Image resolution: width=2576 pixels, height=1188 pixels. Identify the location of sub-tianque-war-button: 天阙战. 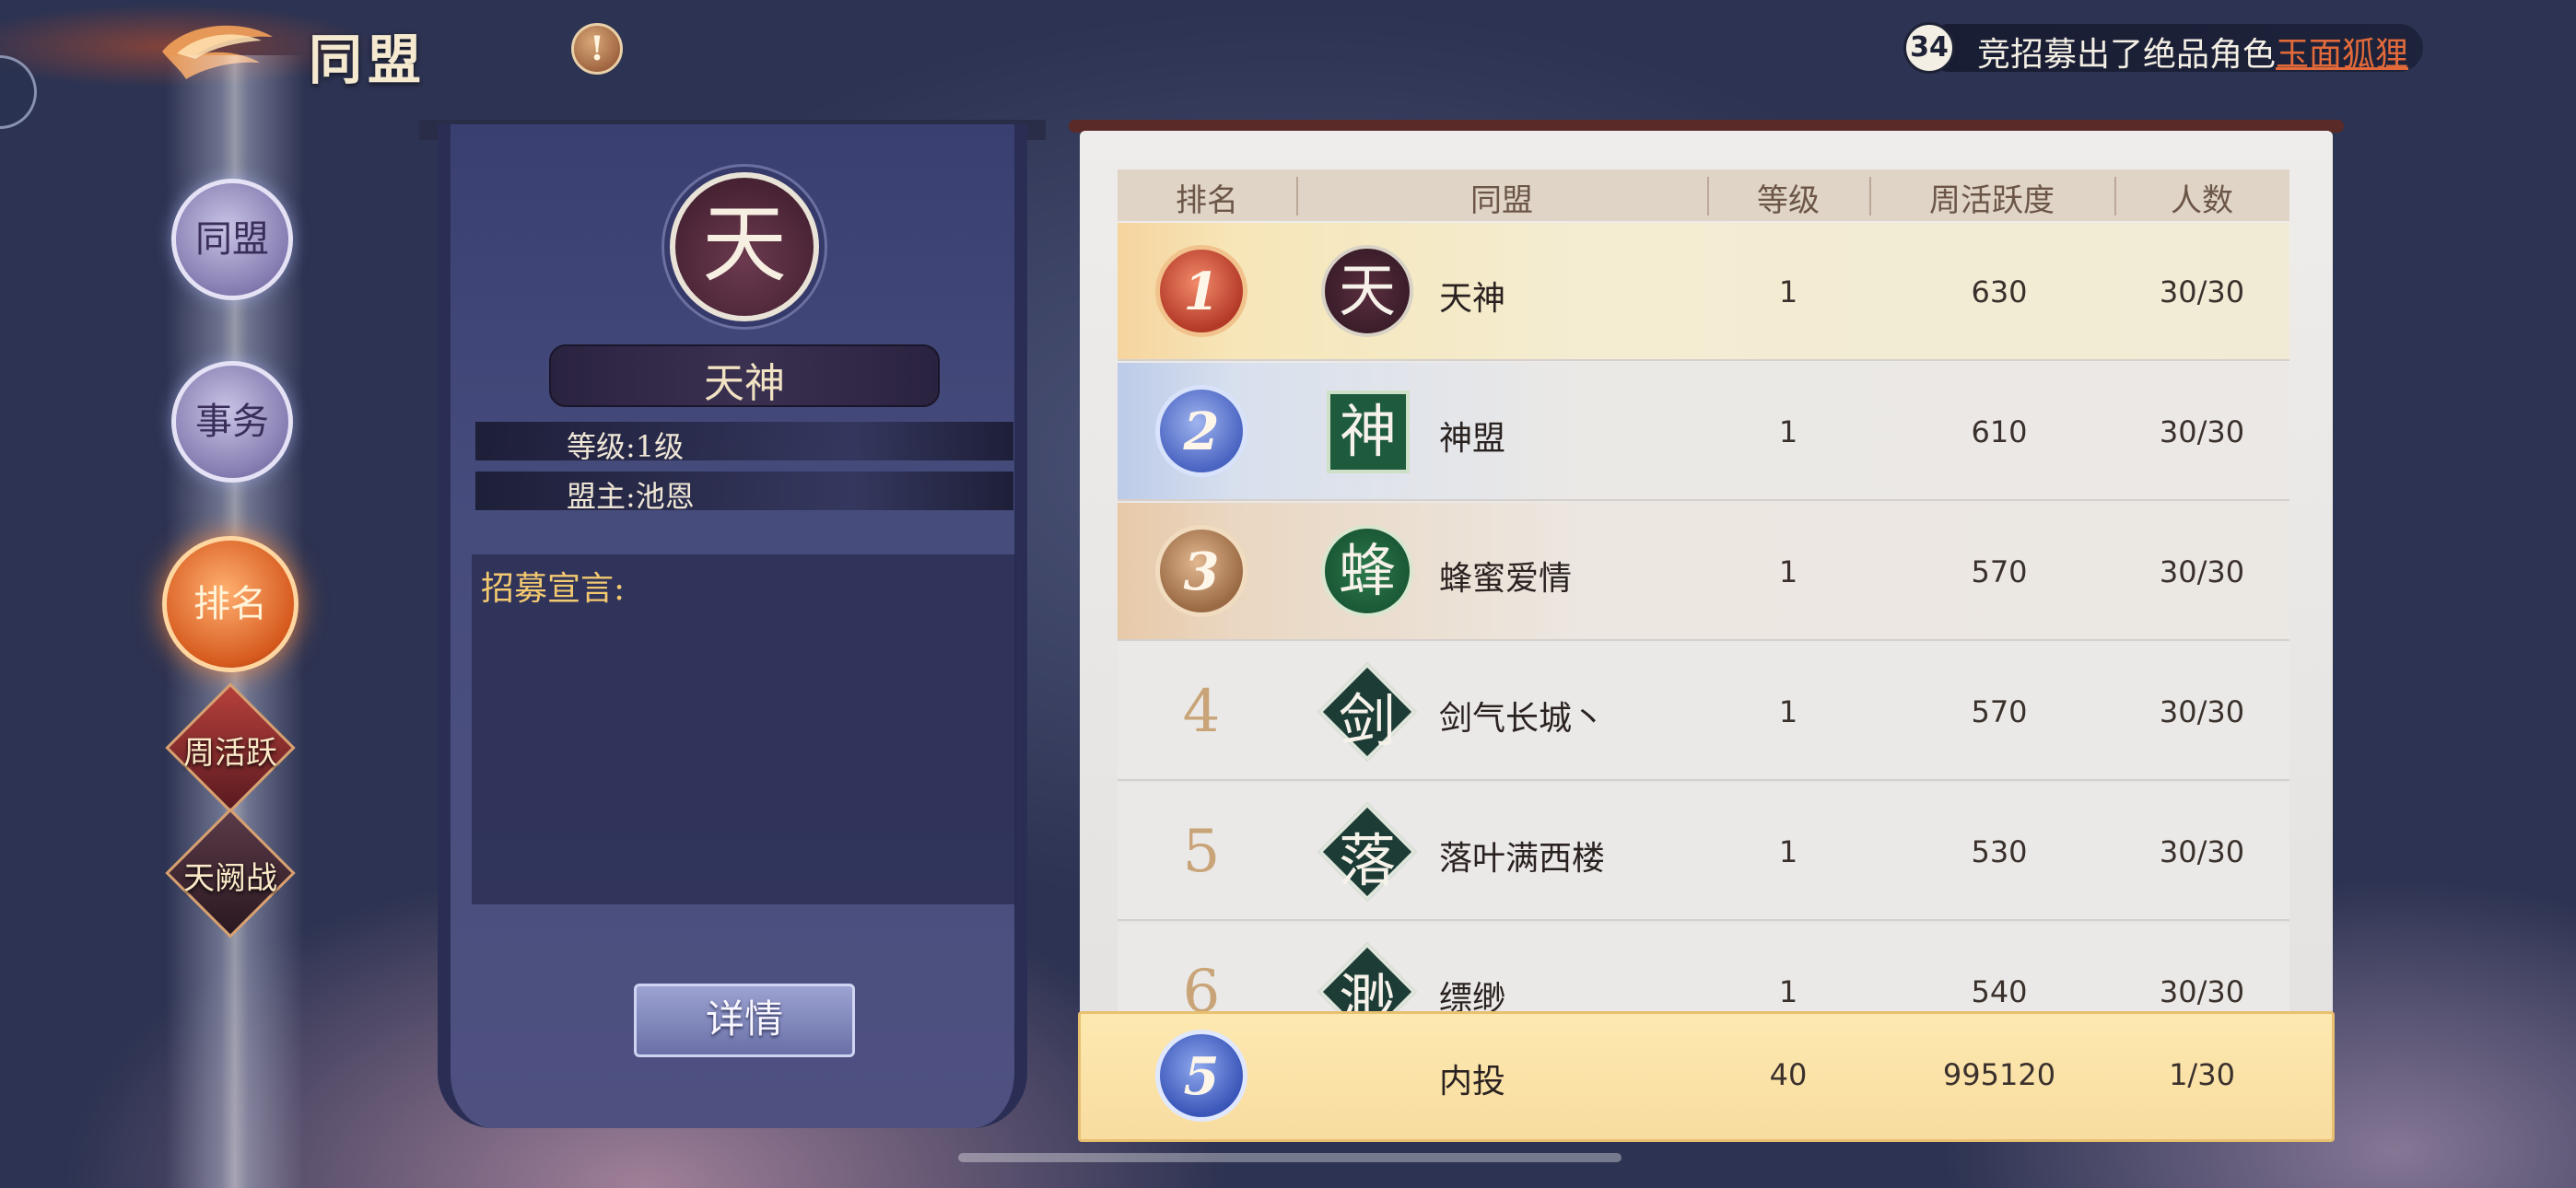
(230, 875).